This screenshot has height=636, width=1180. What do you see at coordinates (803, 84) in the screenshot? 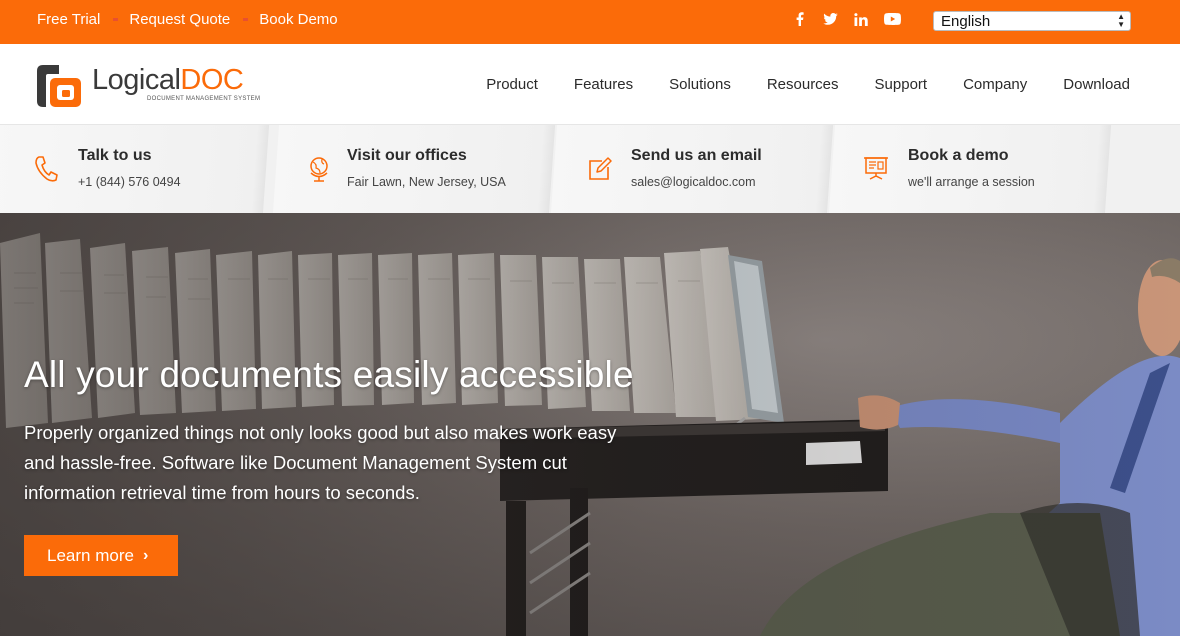
I see `nav-resources: Resources` at bounding box center [803, 84].